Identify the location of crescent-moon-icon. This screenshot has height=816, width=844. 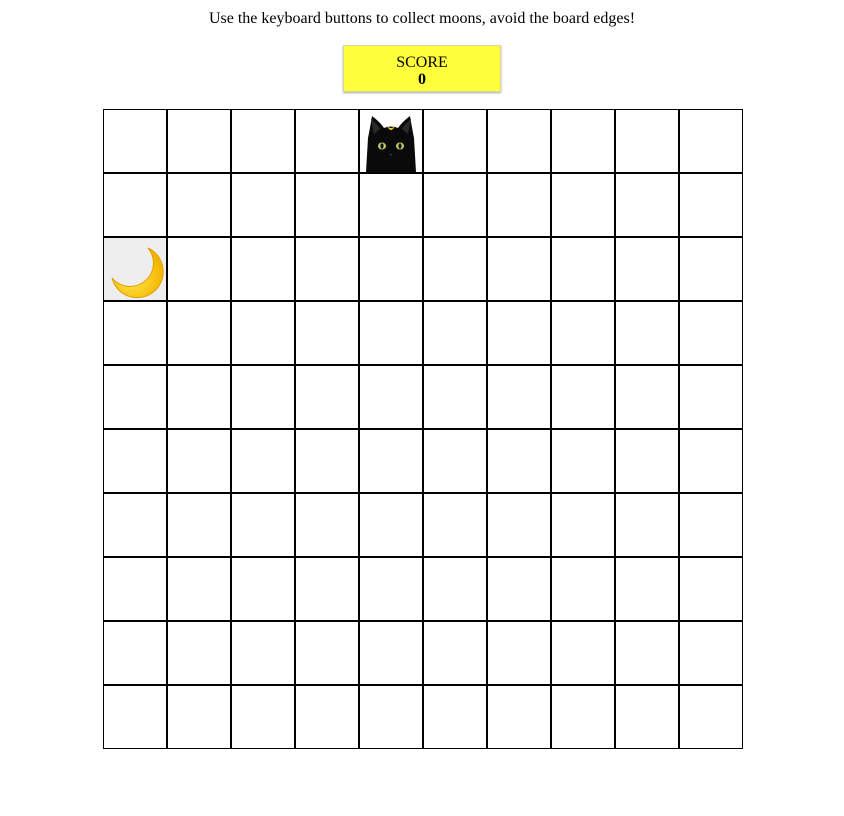
(137, 273).